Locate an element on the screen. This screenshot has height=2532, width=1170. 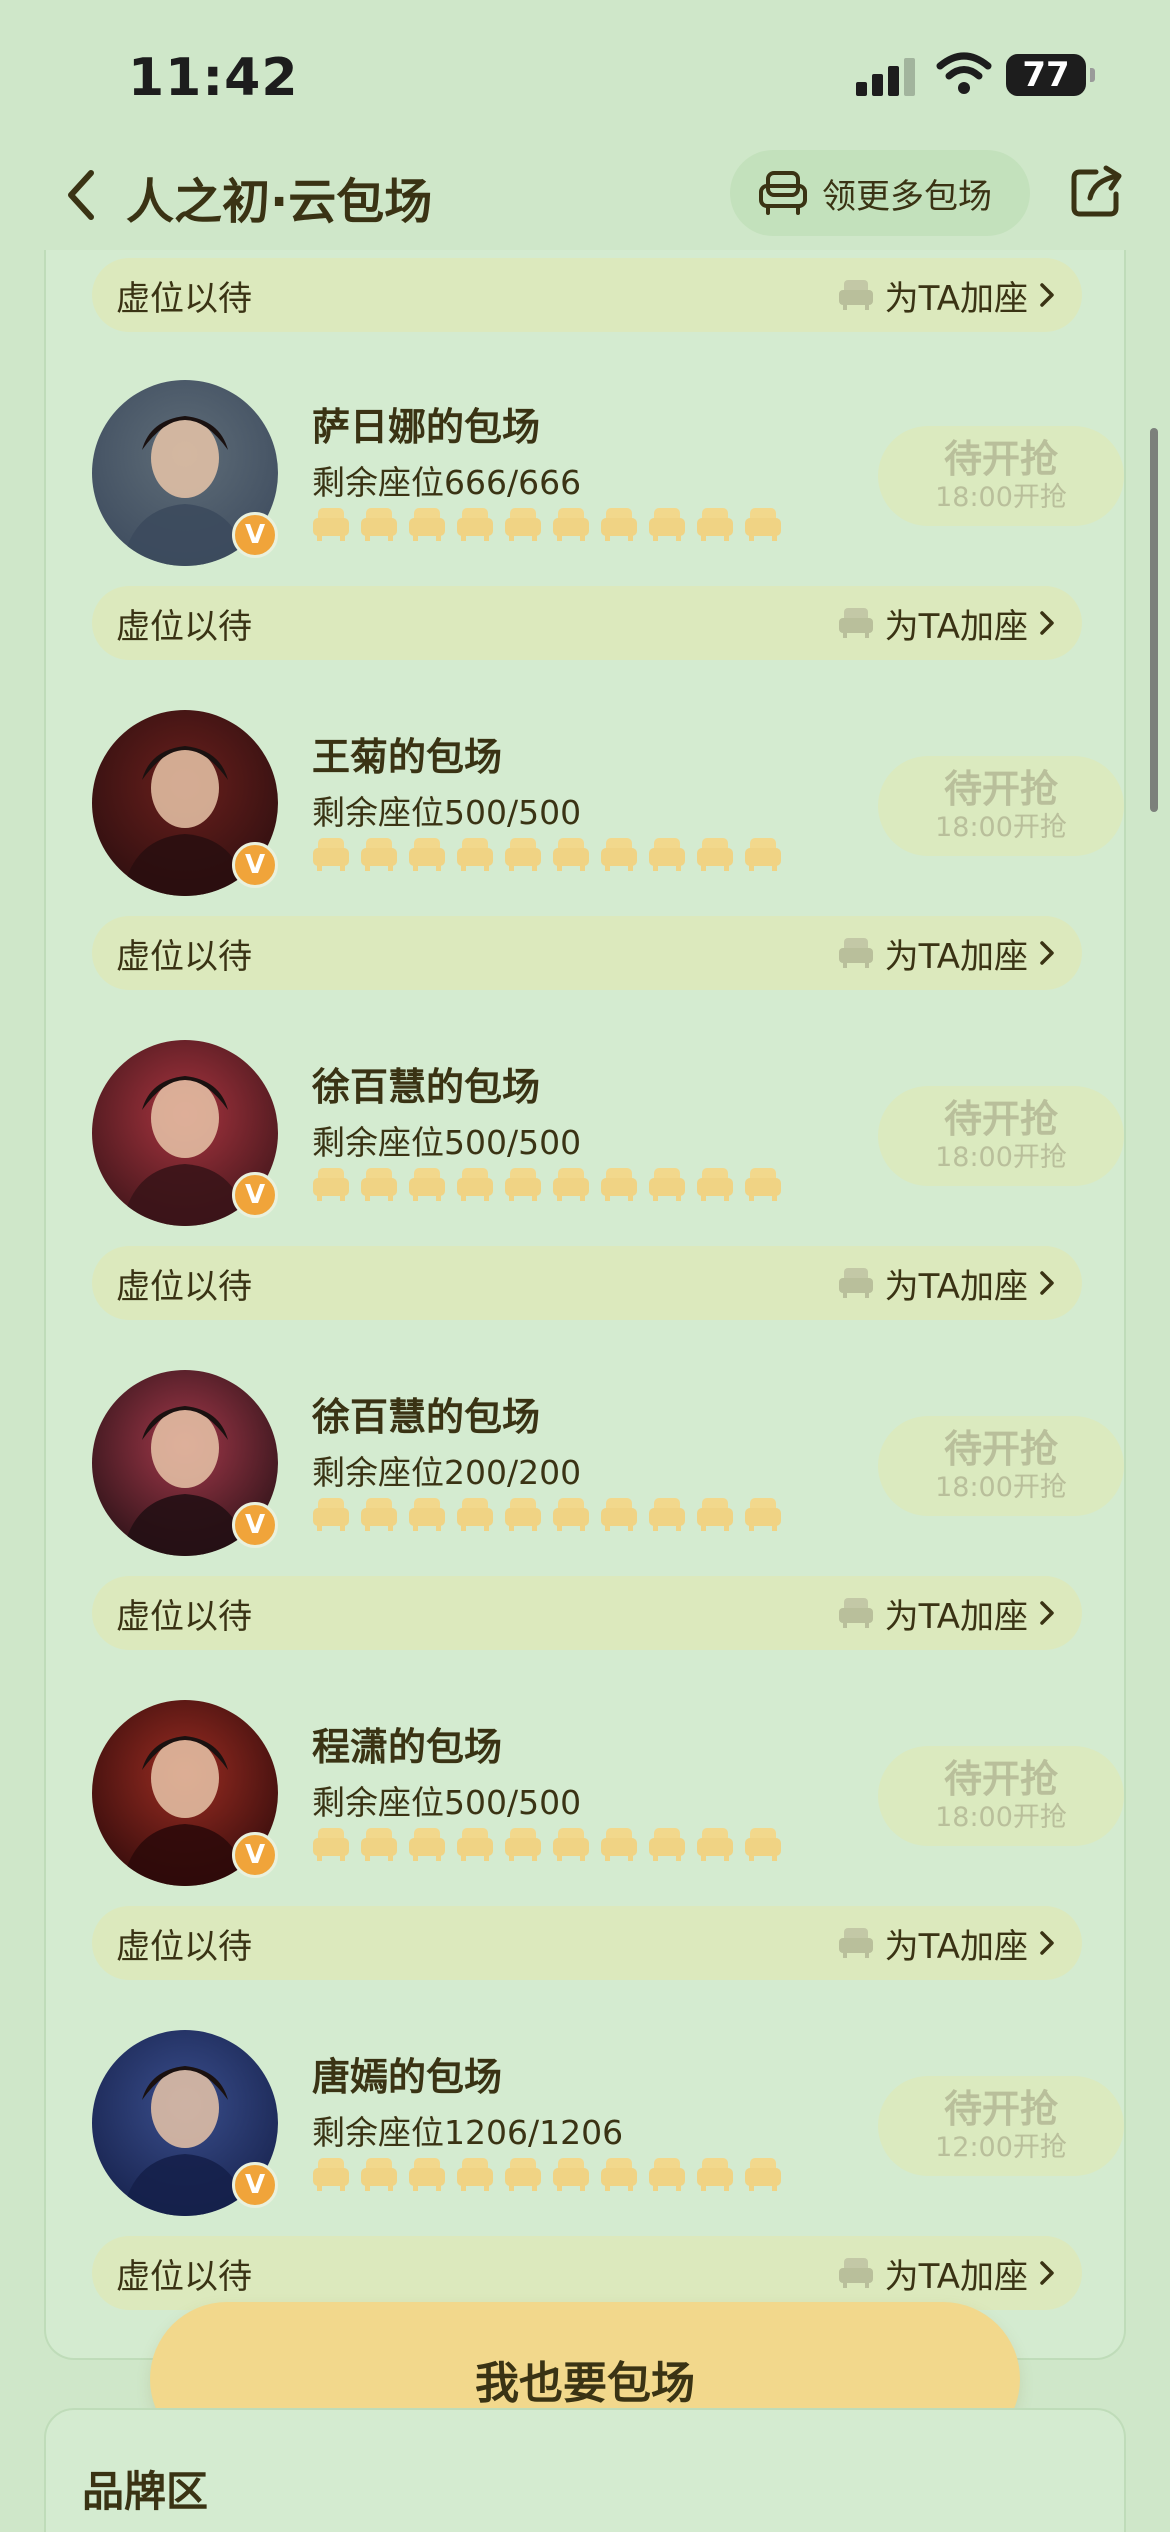
status-bar: 11:42 77 is located at coordinates (585, 70).